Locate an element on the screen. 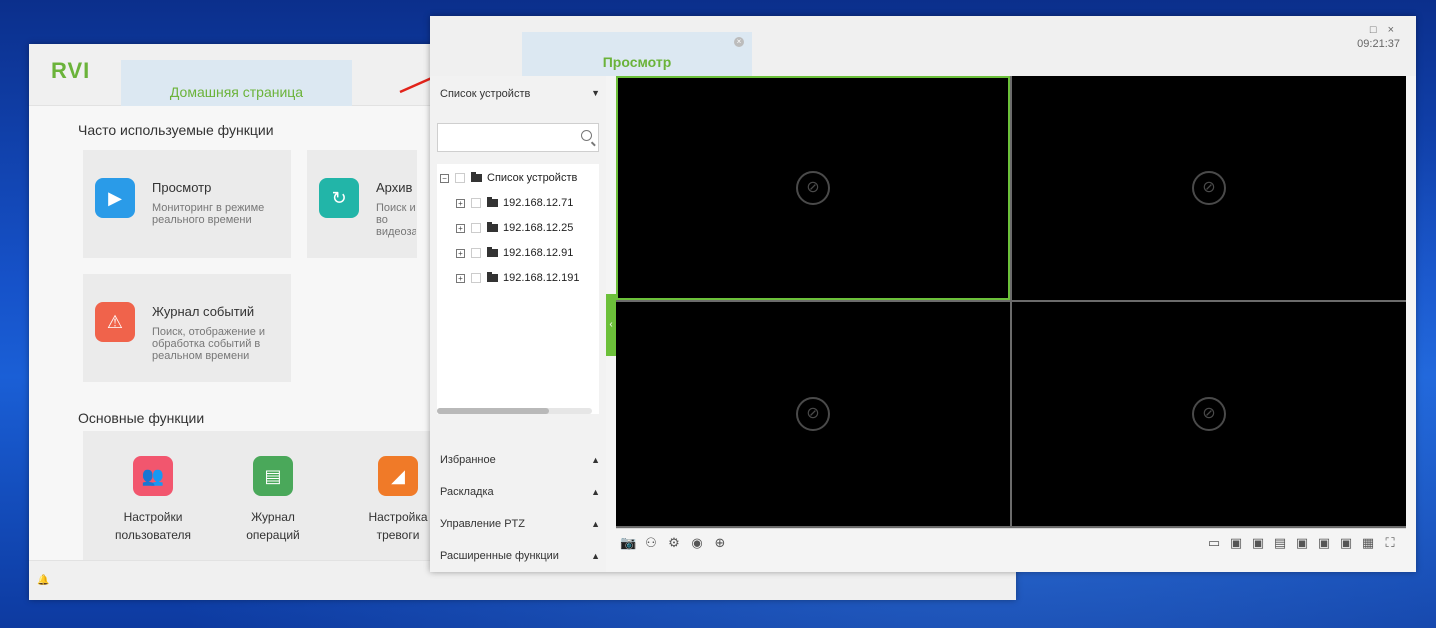 This screenshot has height=628, width=1436. tree-item-device: + 192.168.12.71 is located at coordinates (514, 203).